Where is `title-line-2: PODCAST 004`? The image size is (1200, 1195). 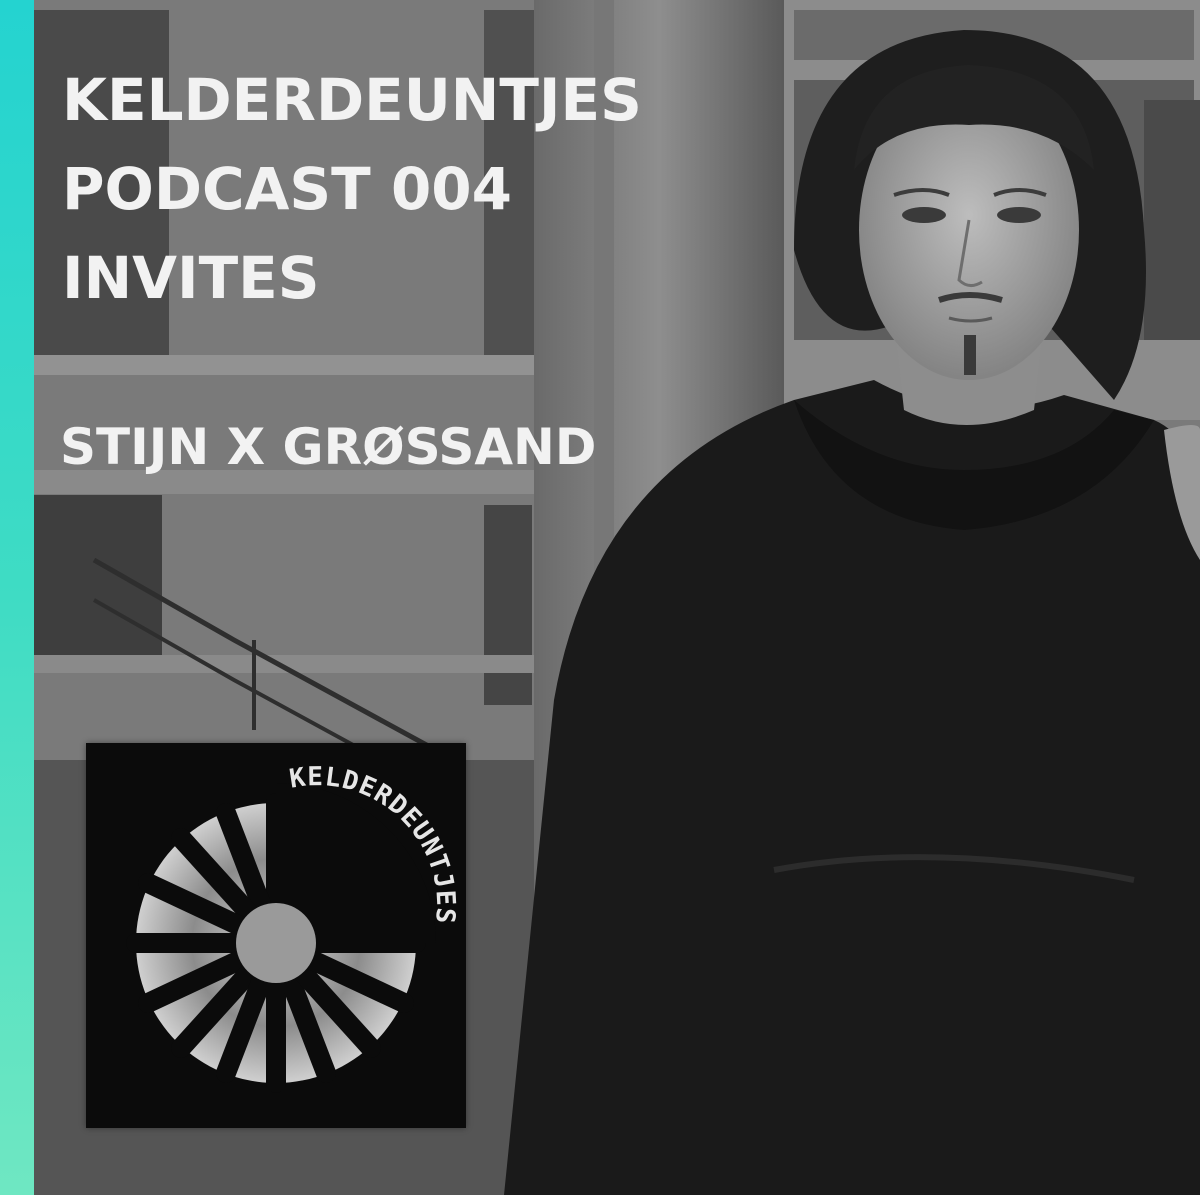 title-line-2: PODCAST 004 is located at coordinates (287, 189).